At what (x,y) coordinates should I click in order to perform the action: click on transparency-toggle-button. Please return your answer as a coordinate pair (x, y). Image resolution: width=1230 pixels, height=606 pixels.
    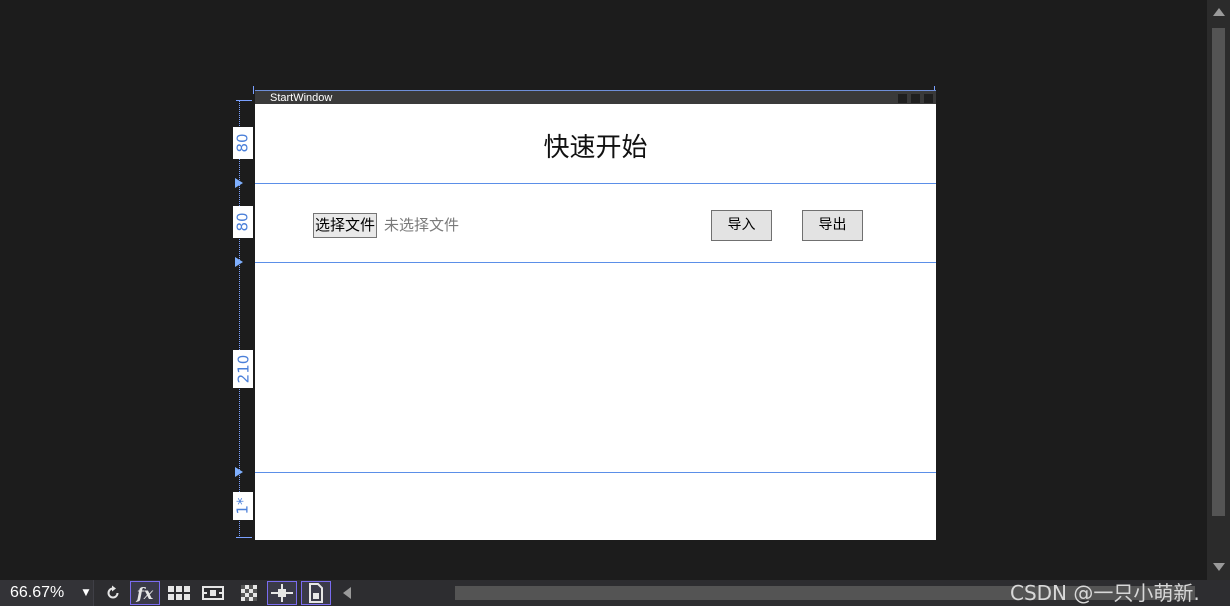
    Looking at the image, I should click on (249, 593).